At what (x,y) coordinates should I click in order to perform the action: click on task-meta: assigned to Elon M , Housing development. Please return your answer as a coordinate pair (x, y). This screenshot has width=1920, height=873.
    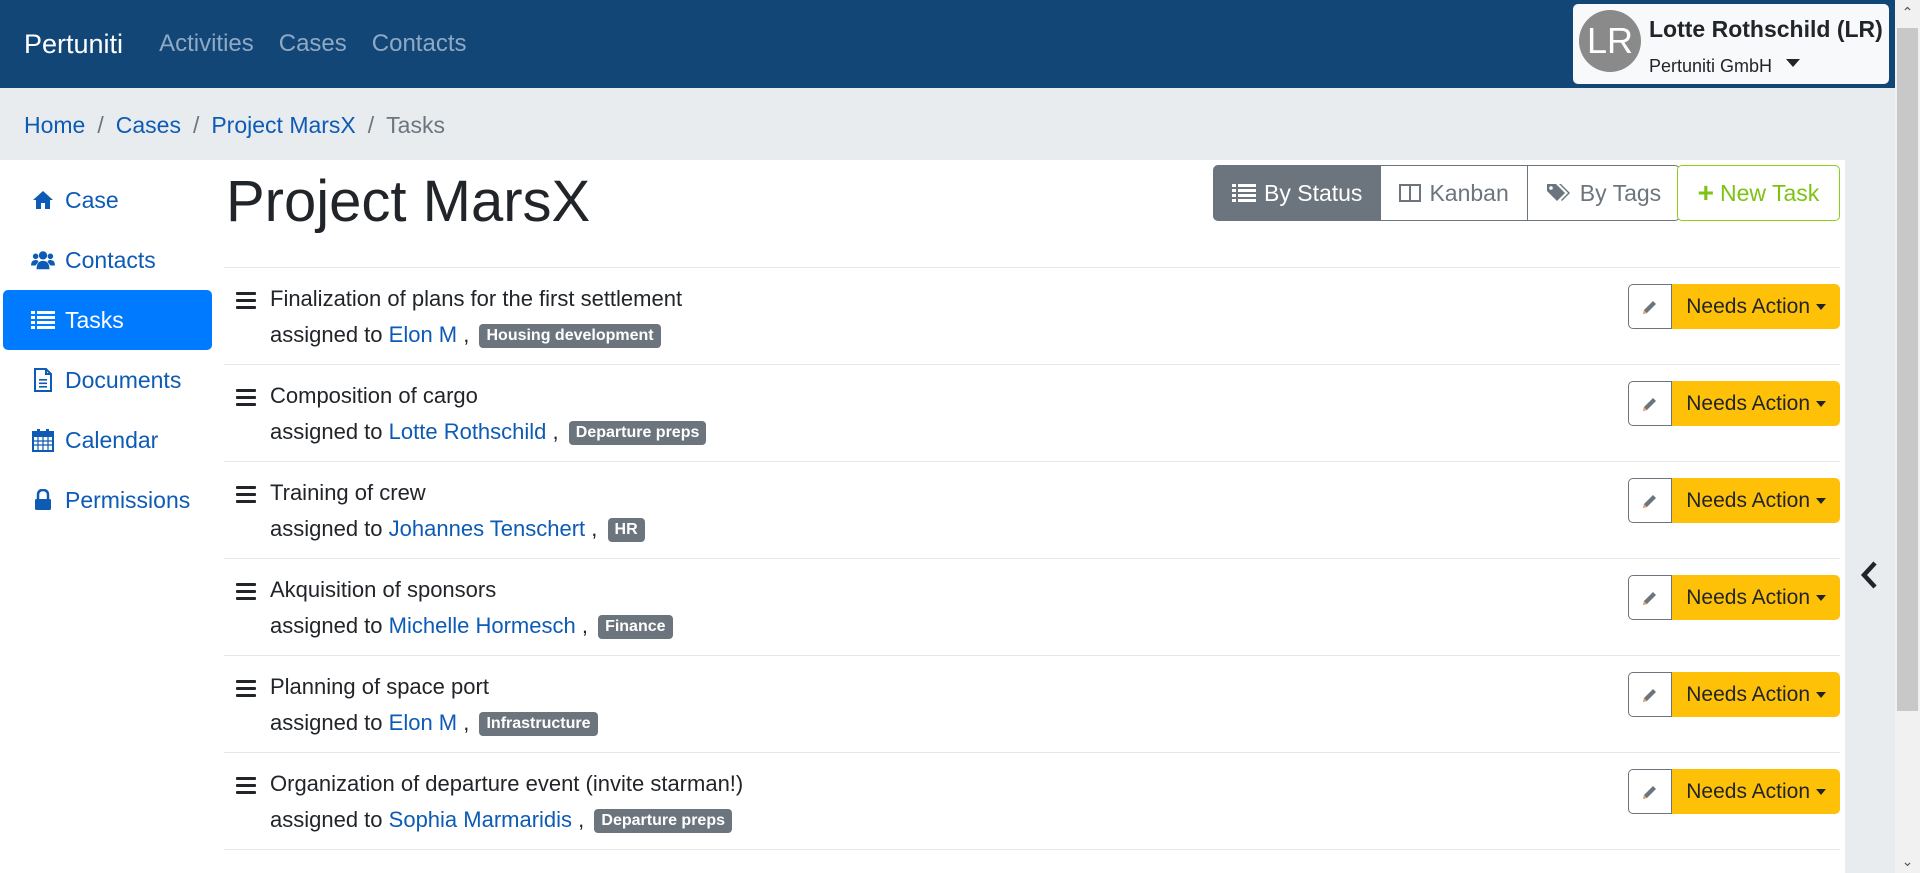
    Looking at the image, I should click on (465, 335).